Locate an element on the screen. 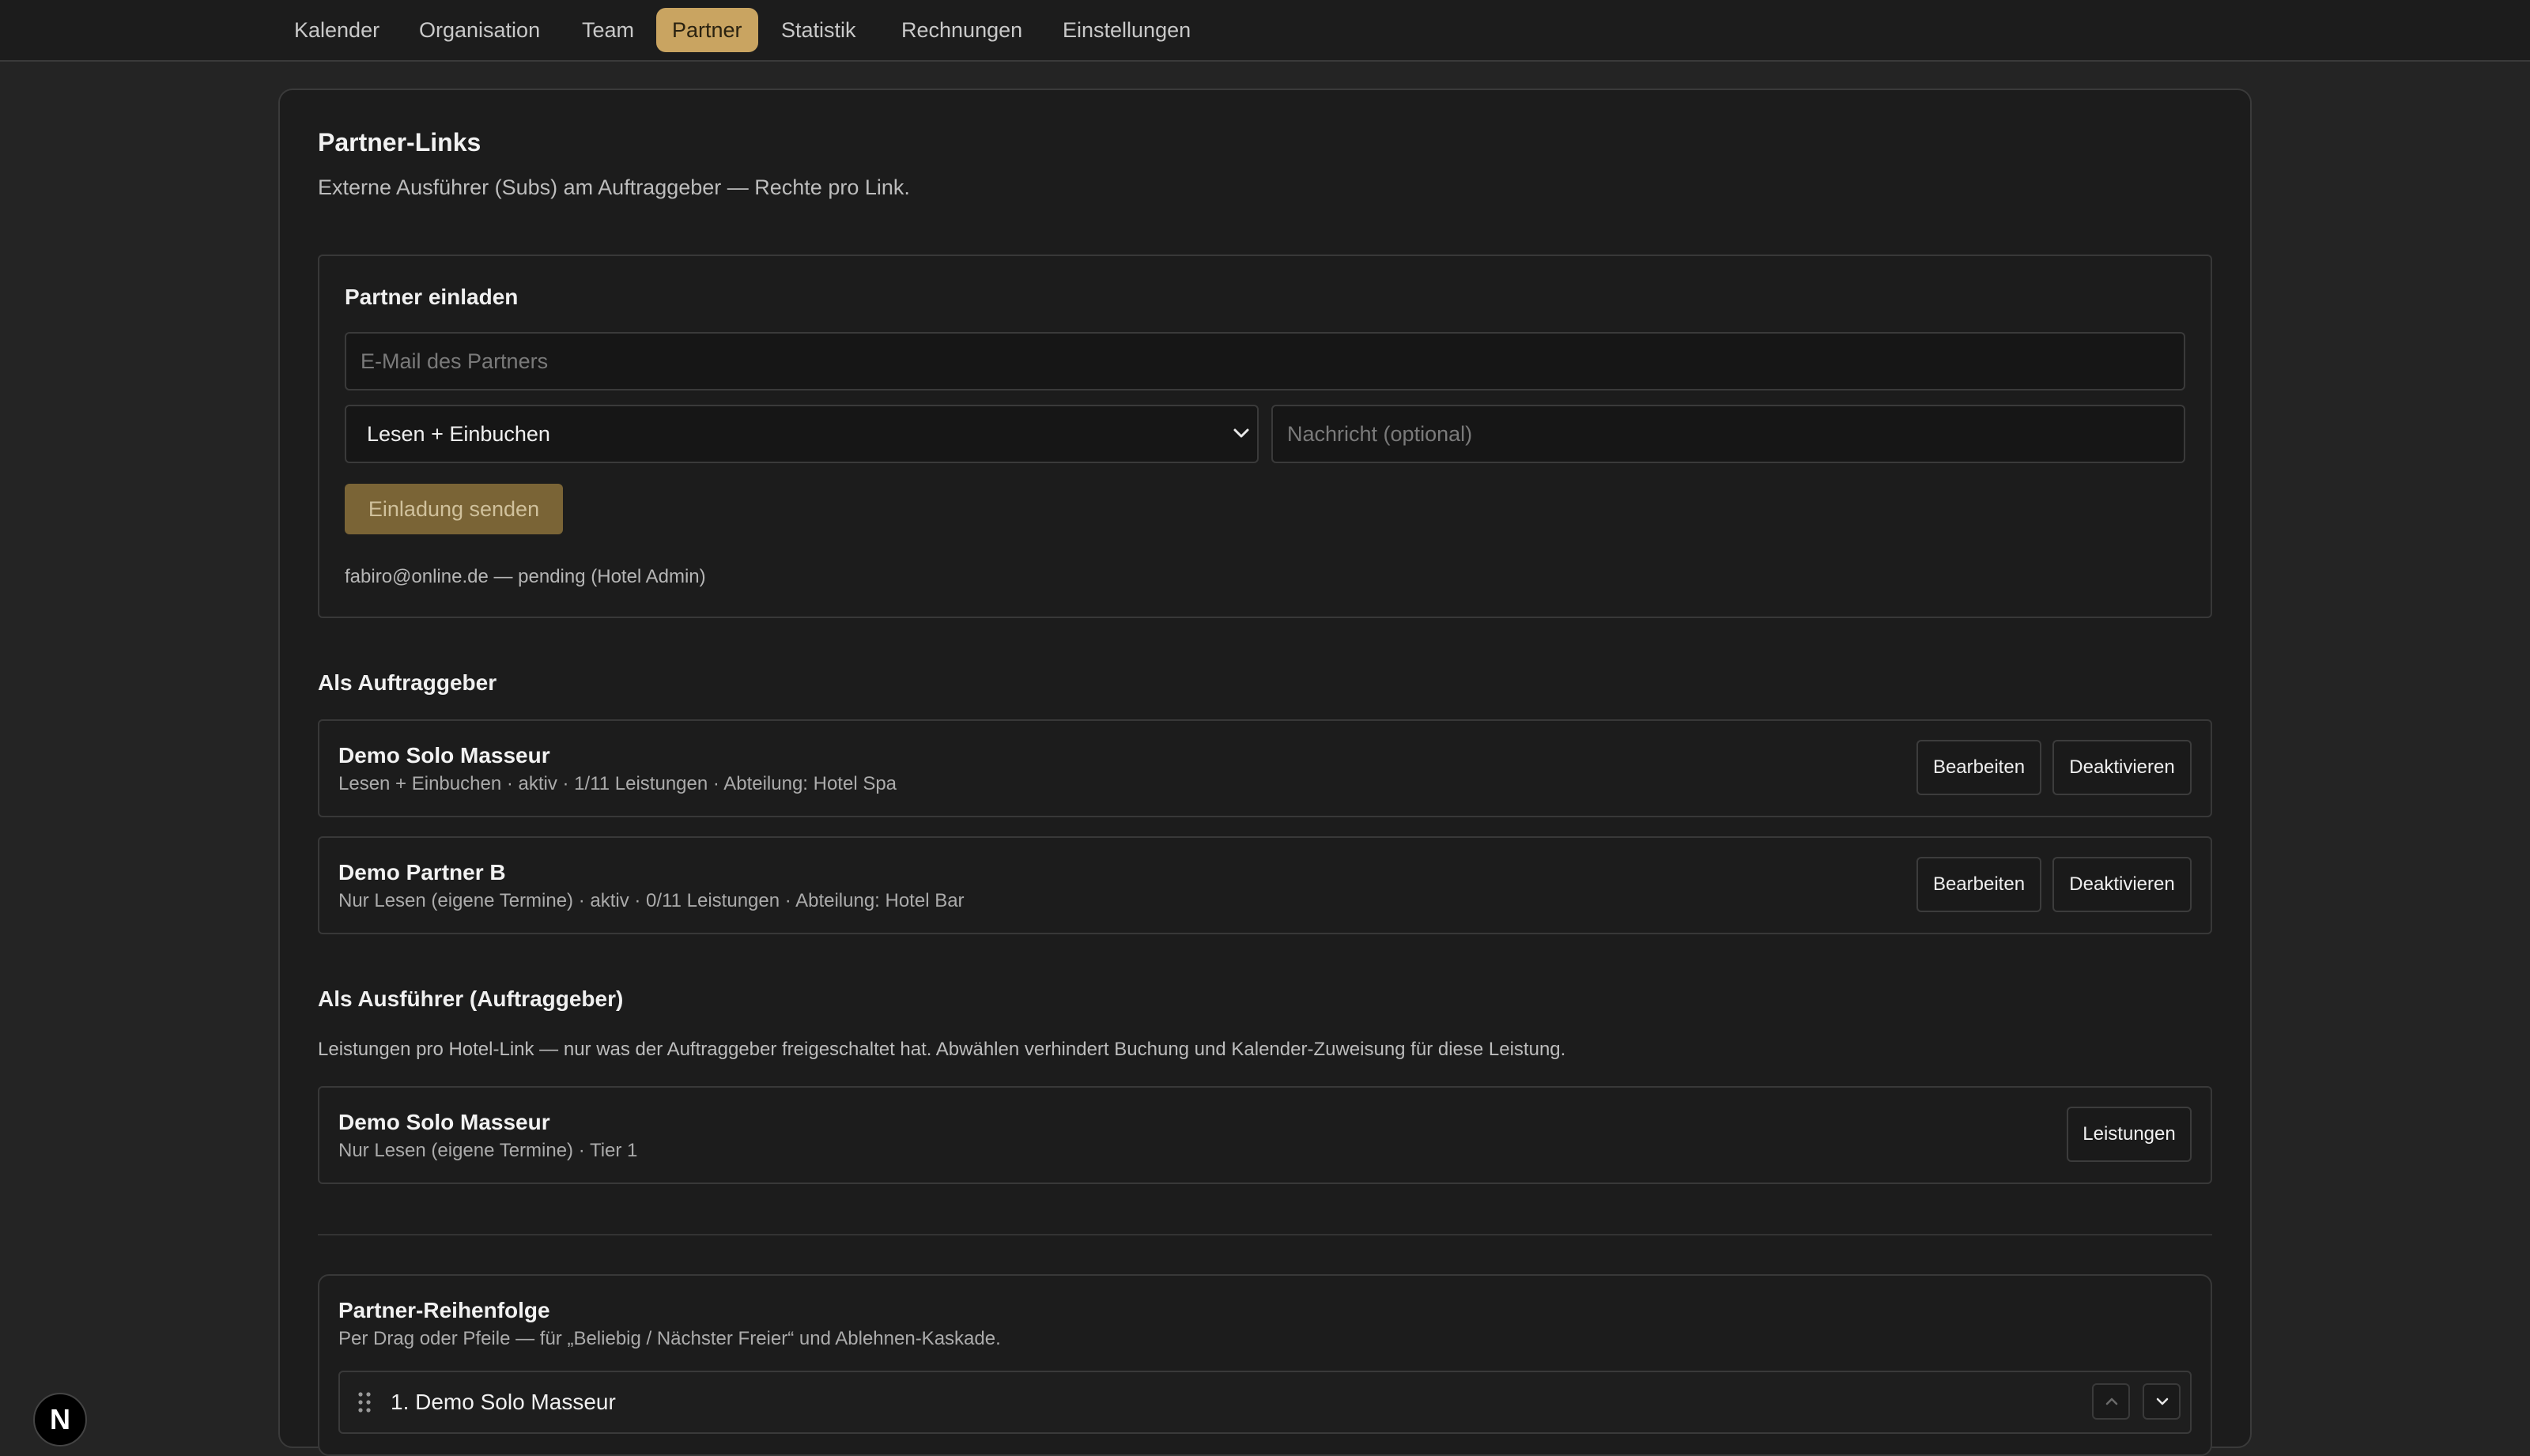 The height and width of the screenshot is (1456, 2530). move-down-button is located at coordinates (2162, 1401).